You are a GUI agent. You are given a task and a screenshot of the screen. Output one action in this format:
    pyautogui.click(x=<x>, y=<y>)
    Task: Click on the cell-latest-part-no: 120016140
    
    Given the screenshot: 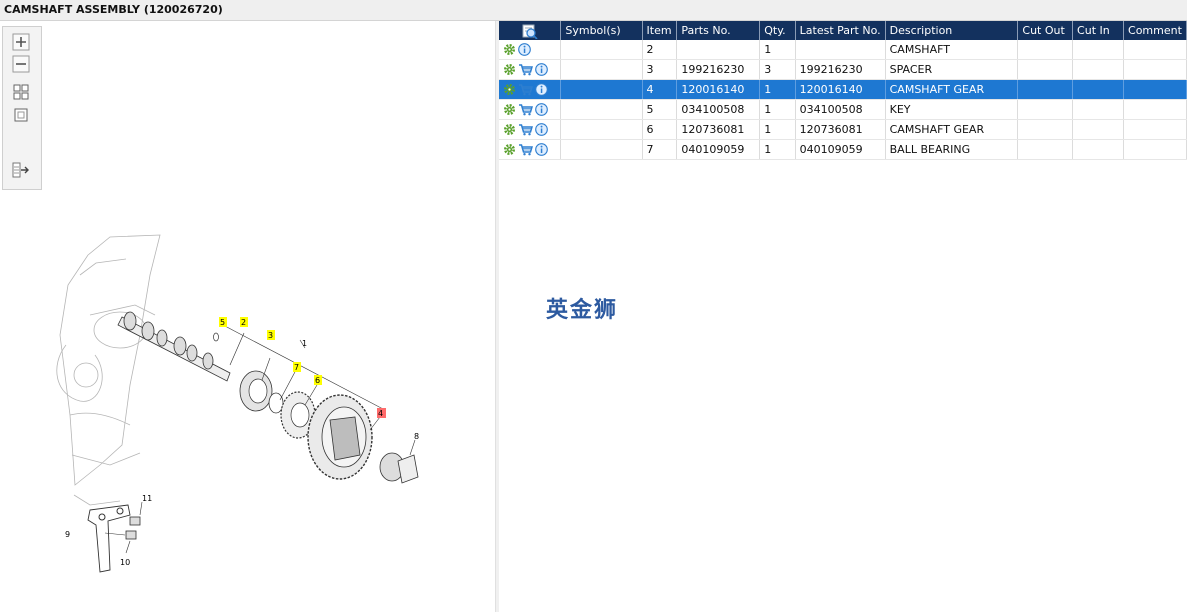 What is the action you would take?
    pyautogui.click(x=840, y=89)
    